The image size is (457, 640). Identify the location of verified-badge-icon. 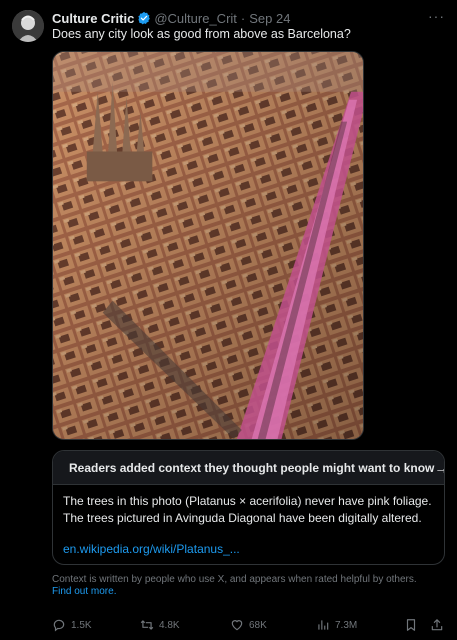
(144, 18).